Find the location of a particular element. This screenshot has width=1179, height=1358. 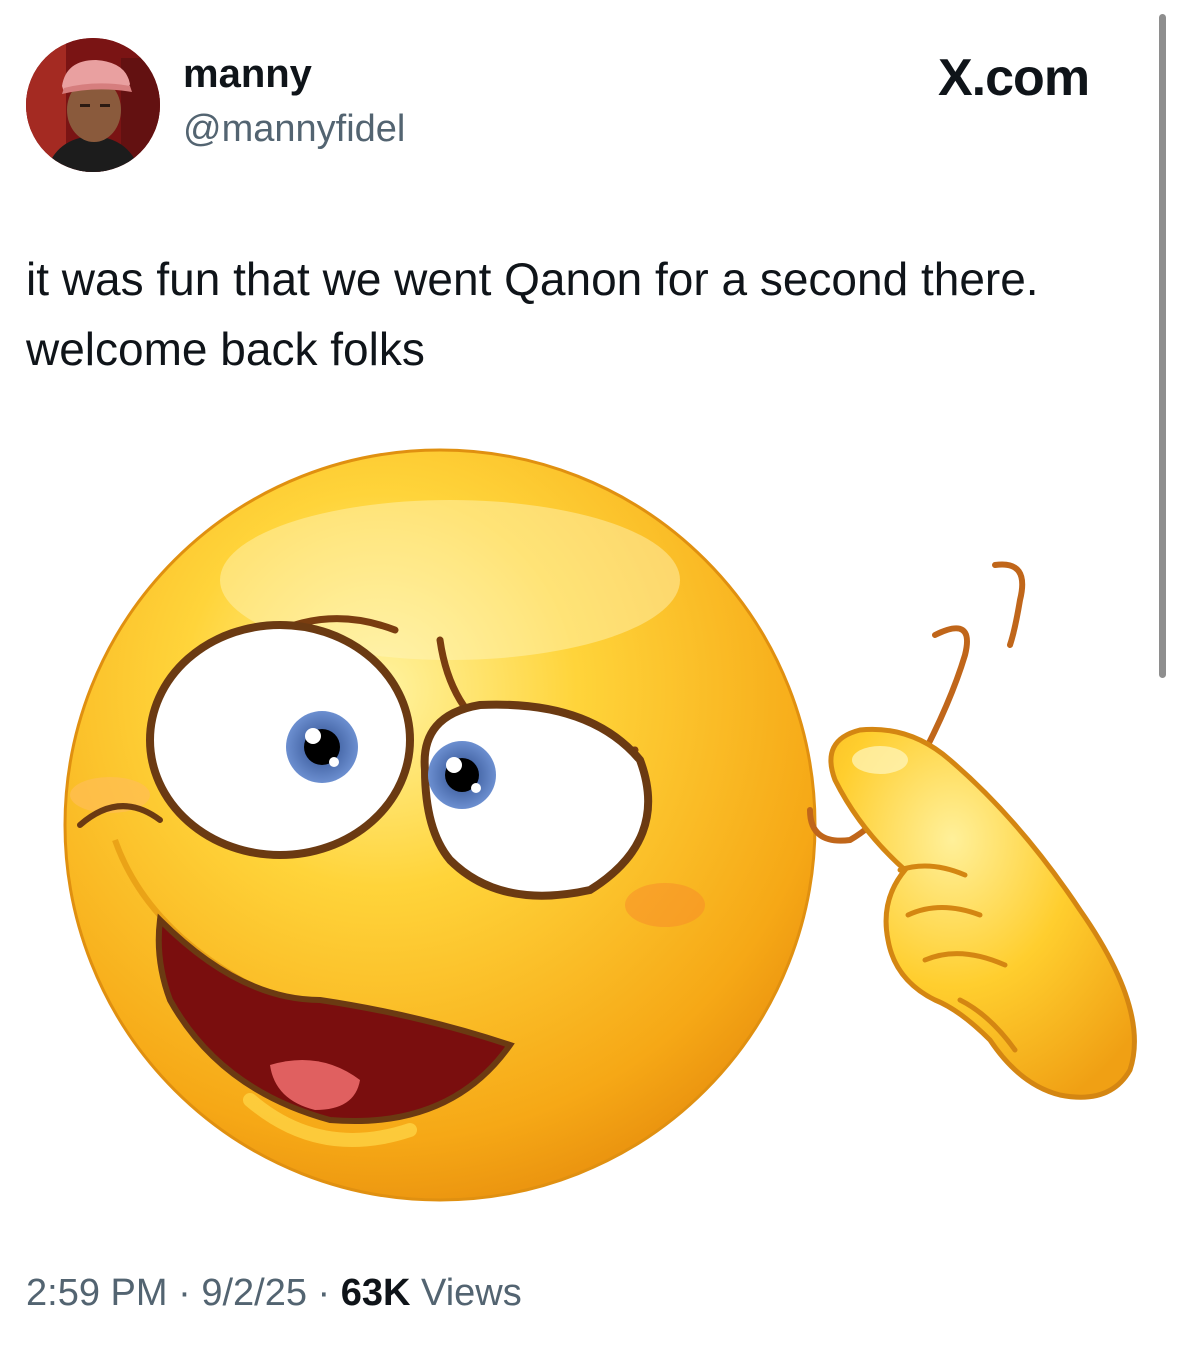

tweet-meta: 2:59 PM · 9/2/25 · 63K Views is located at coordinates (274, 1293).